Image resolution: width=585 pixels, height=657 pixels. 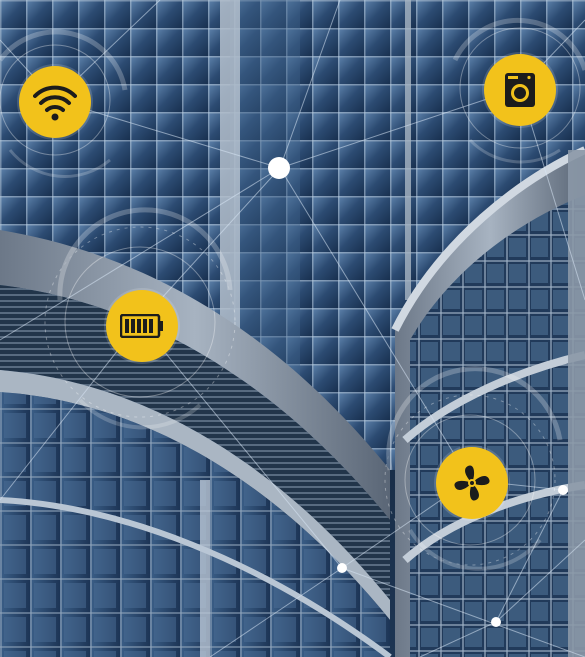 I want to click on battery-icon, so click(x=141, y=326).